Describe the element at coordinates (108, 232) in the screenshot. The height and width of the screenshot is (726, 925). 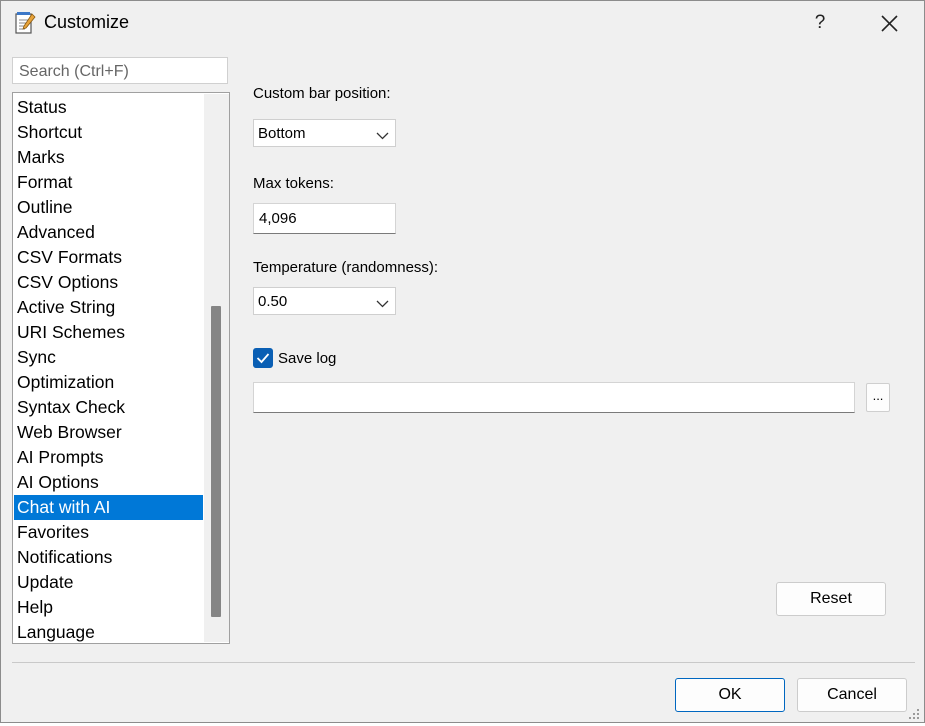
I see `list-item: Advanced` at that location.